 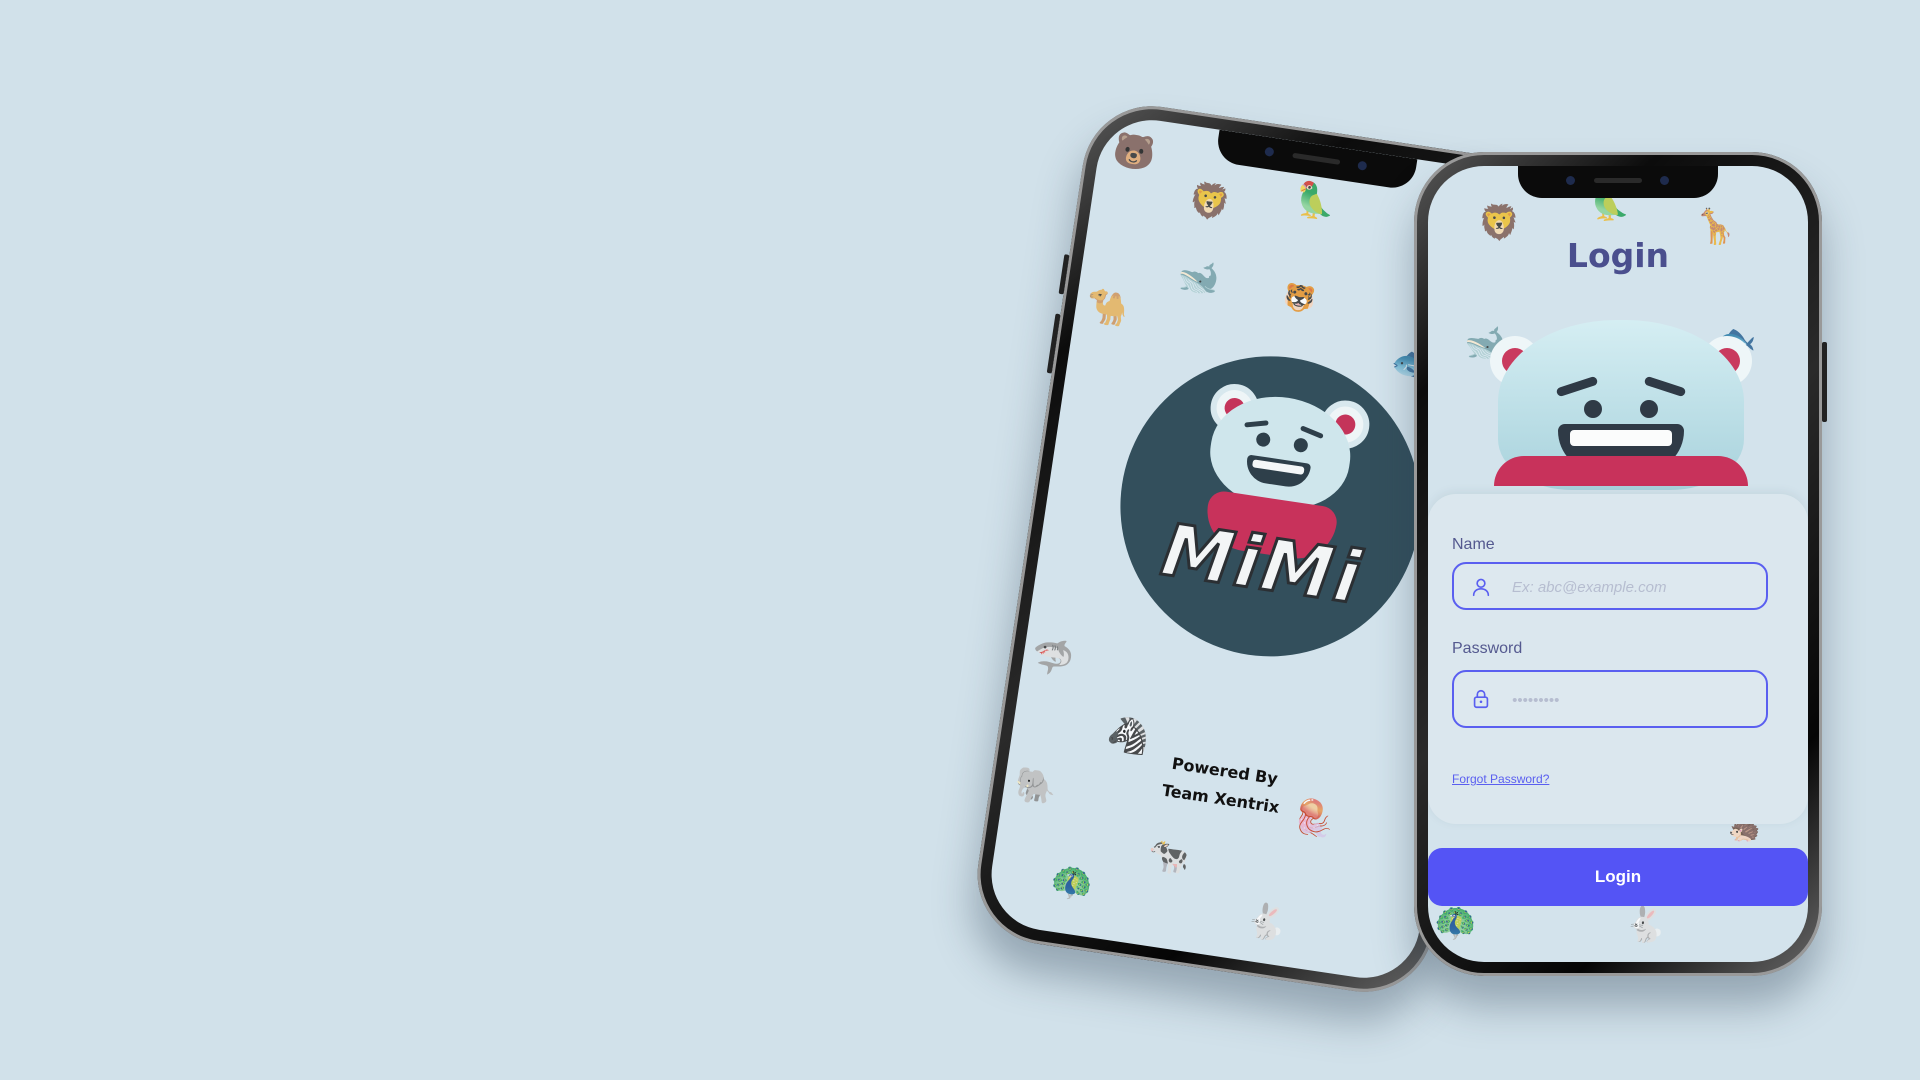 What do you see at coordinates (1053, 657) in the screenshot?
I see `shark-sticker-icon: 🦈` at bounding box center [1053, 657].